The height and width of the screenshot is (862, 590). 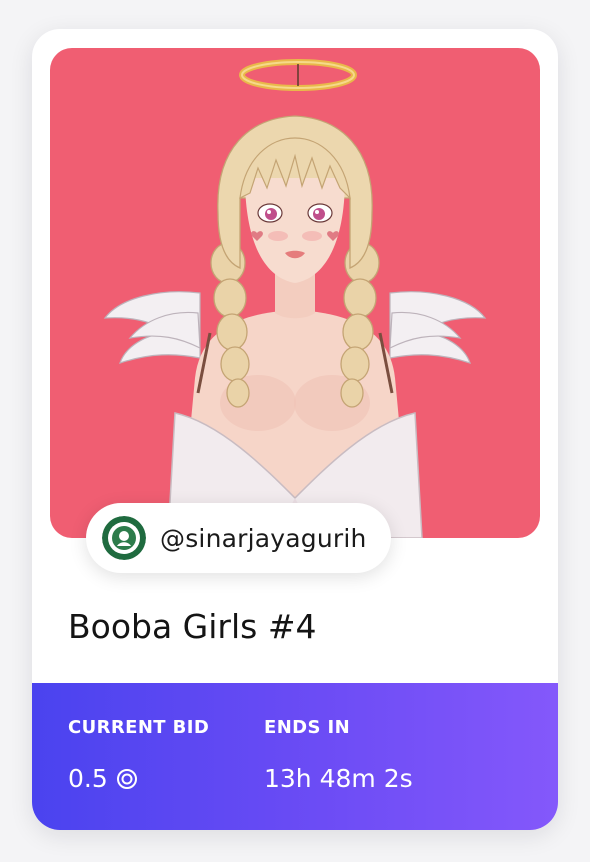 What do you see at coordinates (88, 778) in the screenshot?
I see `current-bid-value: 0.5` at bounding box center [88, 778].